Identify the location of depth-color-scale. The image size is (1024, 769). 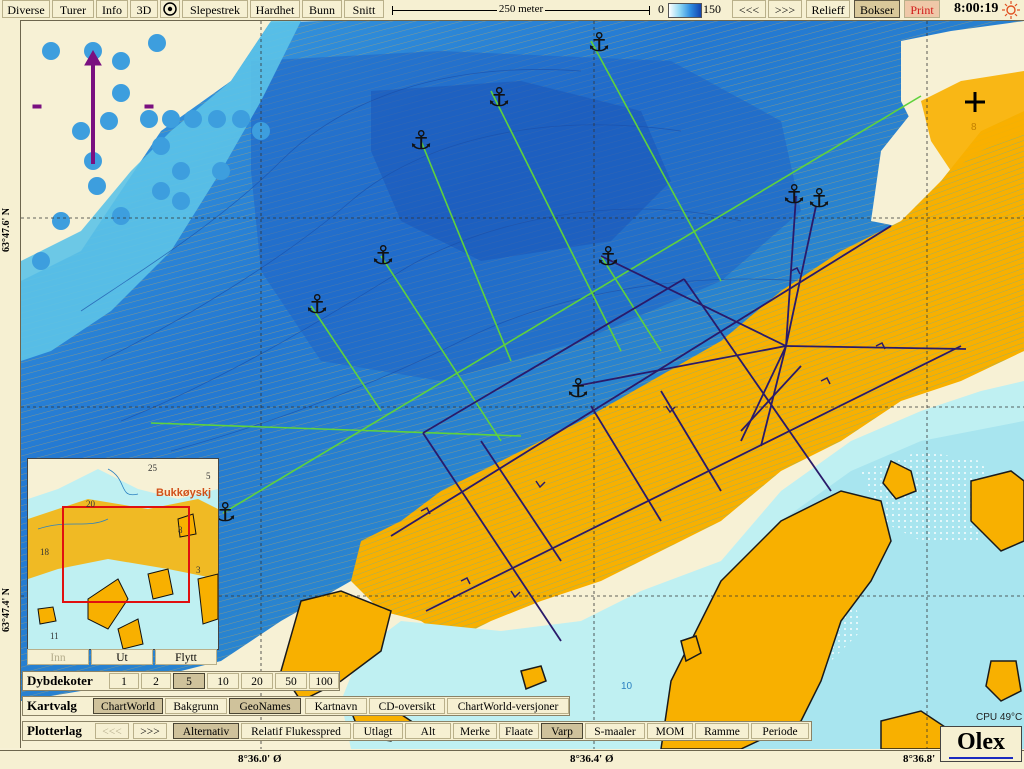
(685, 10).